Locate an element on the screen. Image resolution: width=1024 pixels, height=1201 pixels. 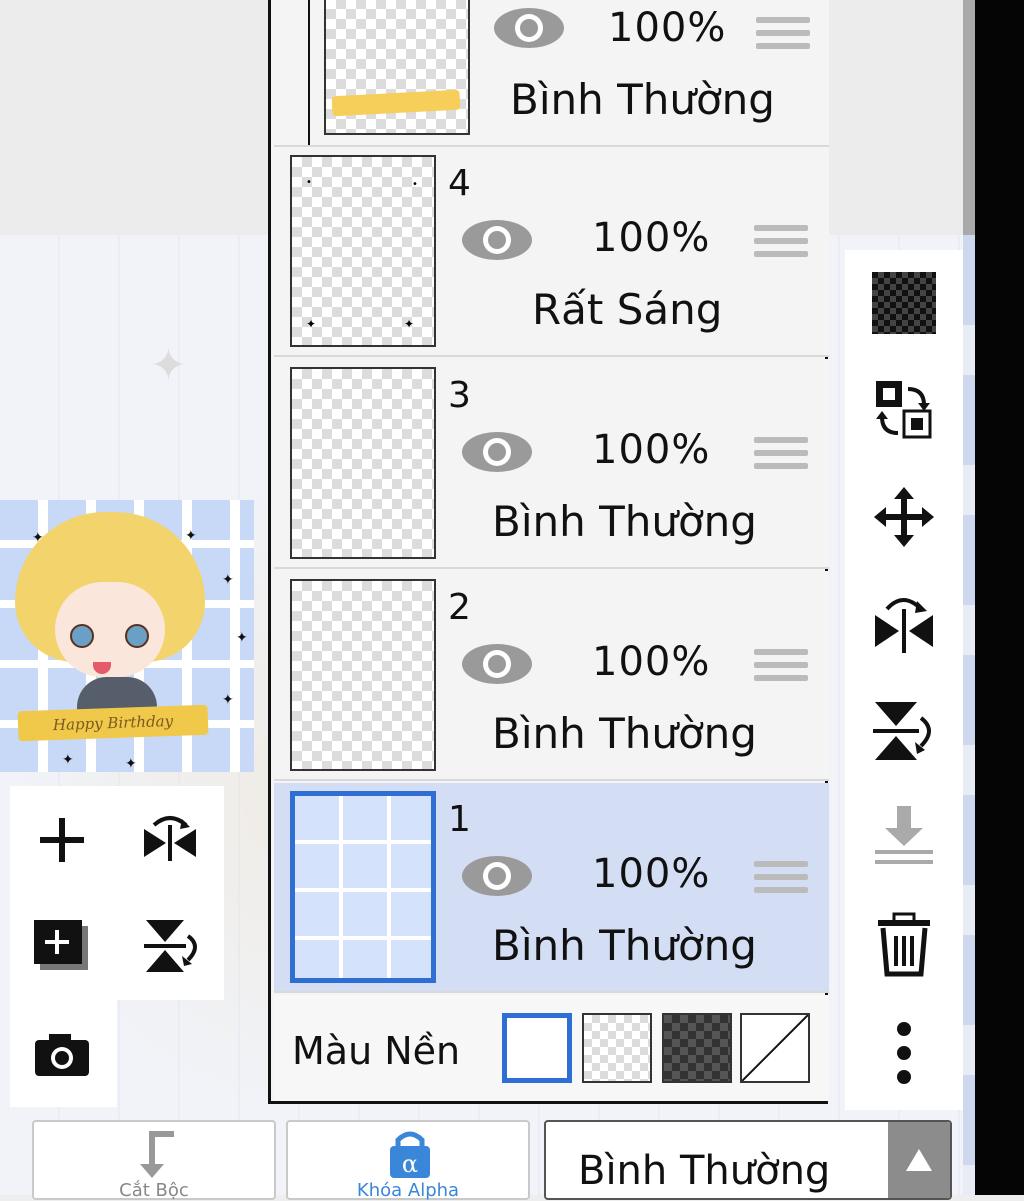
background-color-row: Màu Nền is located at coordinates (551, 1048).